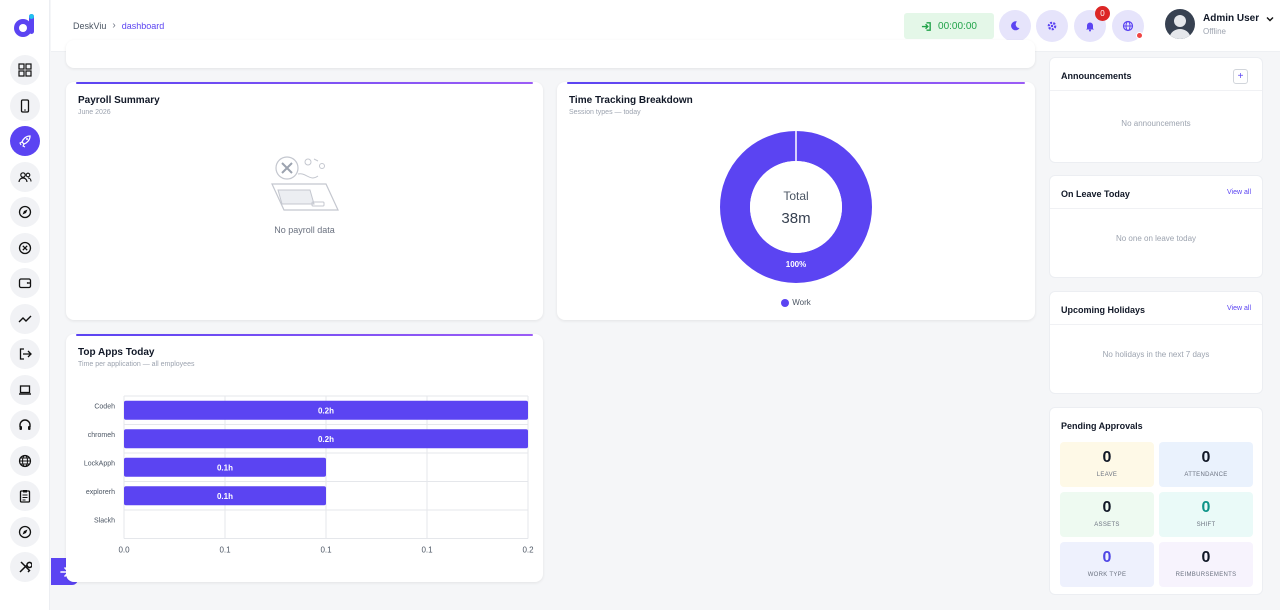 This screenshot has height=610, width=1280. I want to click on clock-in-timer-button: 00:00:00, so click(949, 26).